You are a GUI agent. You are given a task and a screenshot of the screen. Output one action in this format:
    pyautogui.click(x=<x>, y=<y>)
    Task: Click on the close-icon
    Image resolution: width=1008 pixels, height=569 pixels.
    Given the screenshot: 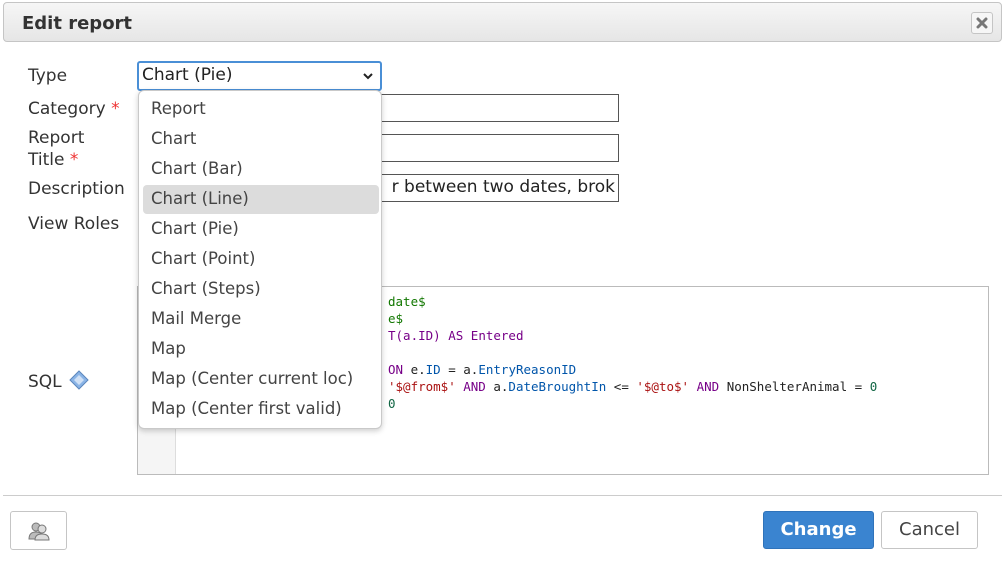 What is the action you would take?
    pyautogui.click(x=982, y=23)
    